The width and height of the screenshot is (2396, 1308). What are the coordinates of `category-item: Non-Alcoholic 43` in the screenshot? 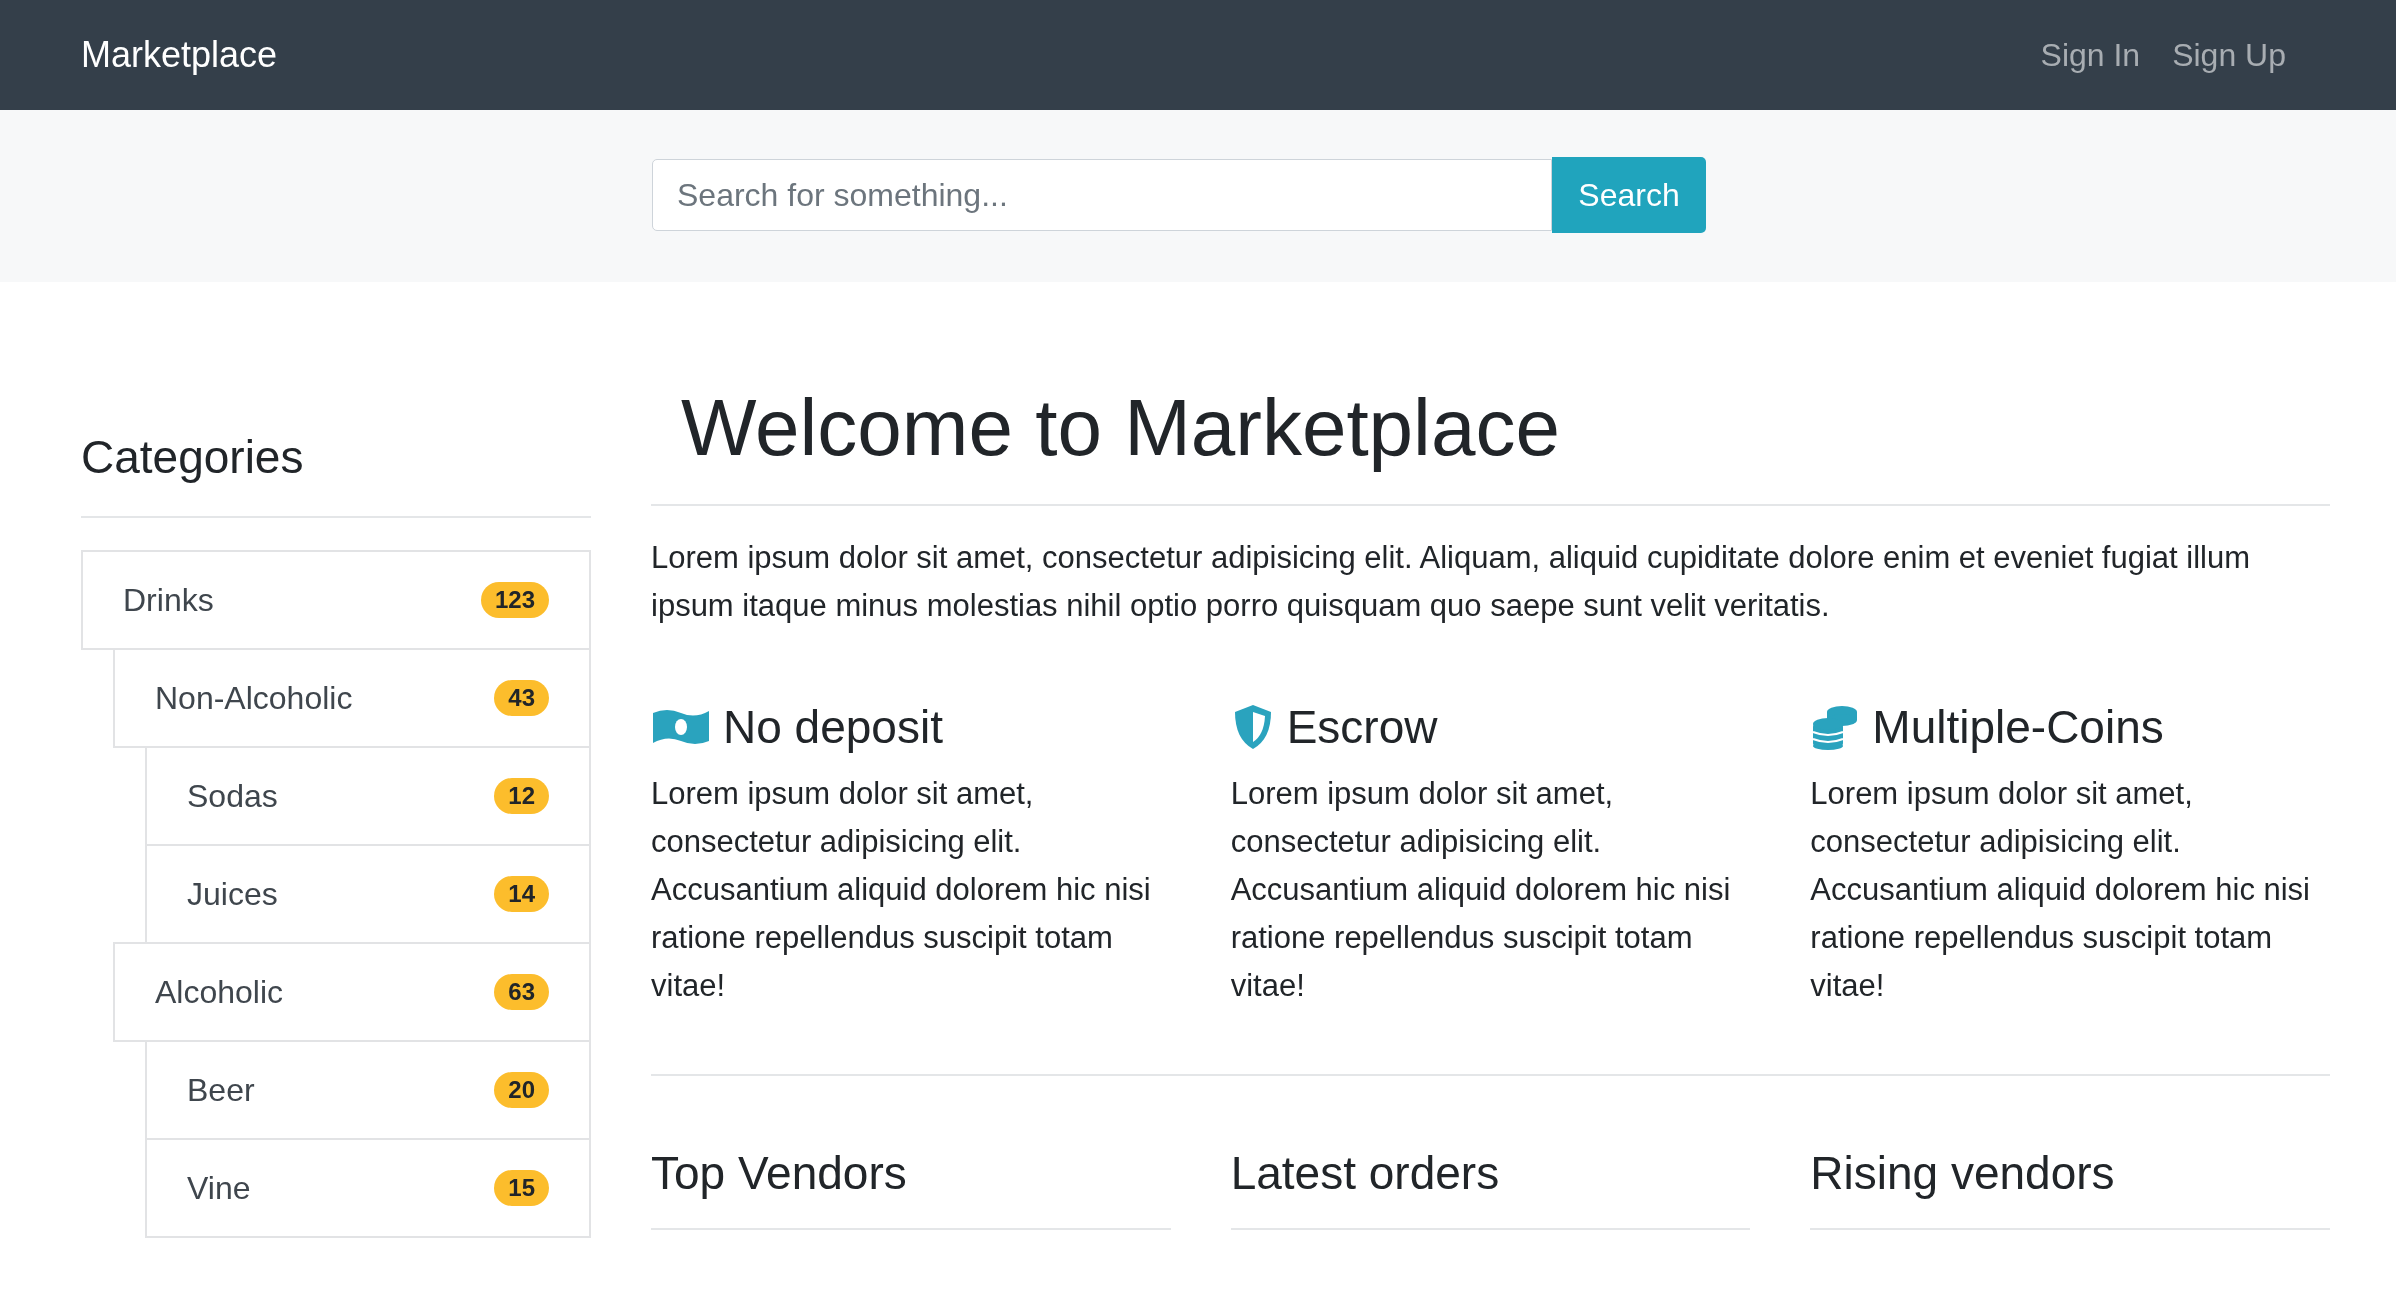 It's located at (352, 698).